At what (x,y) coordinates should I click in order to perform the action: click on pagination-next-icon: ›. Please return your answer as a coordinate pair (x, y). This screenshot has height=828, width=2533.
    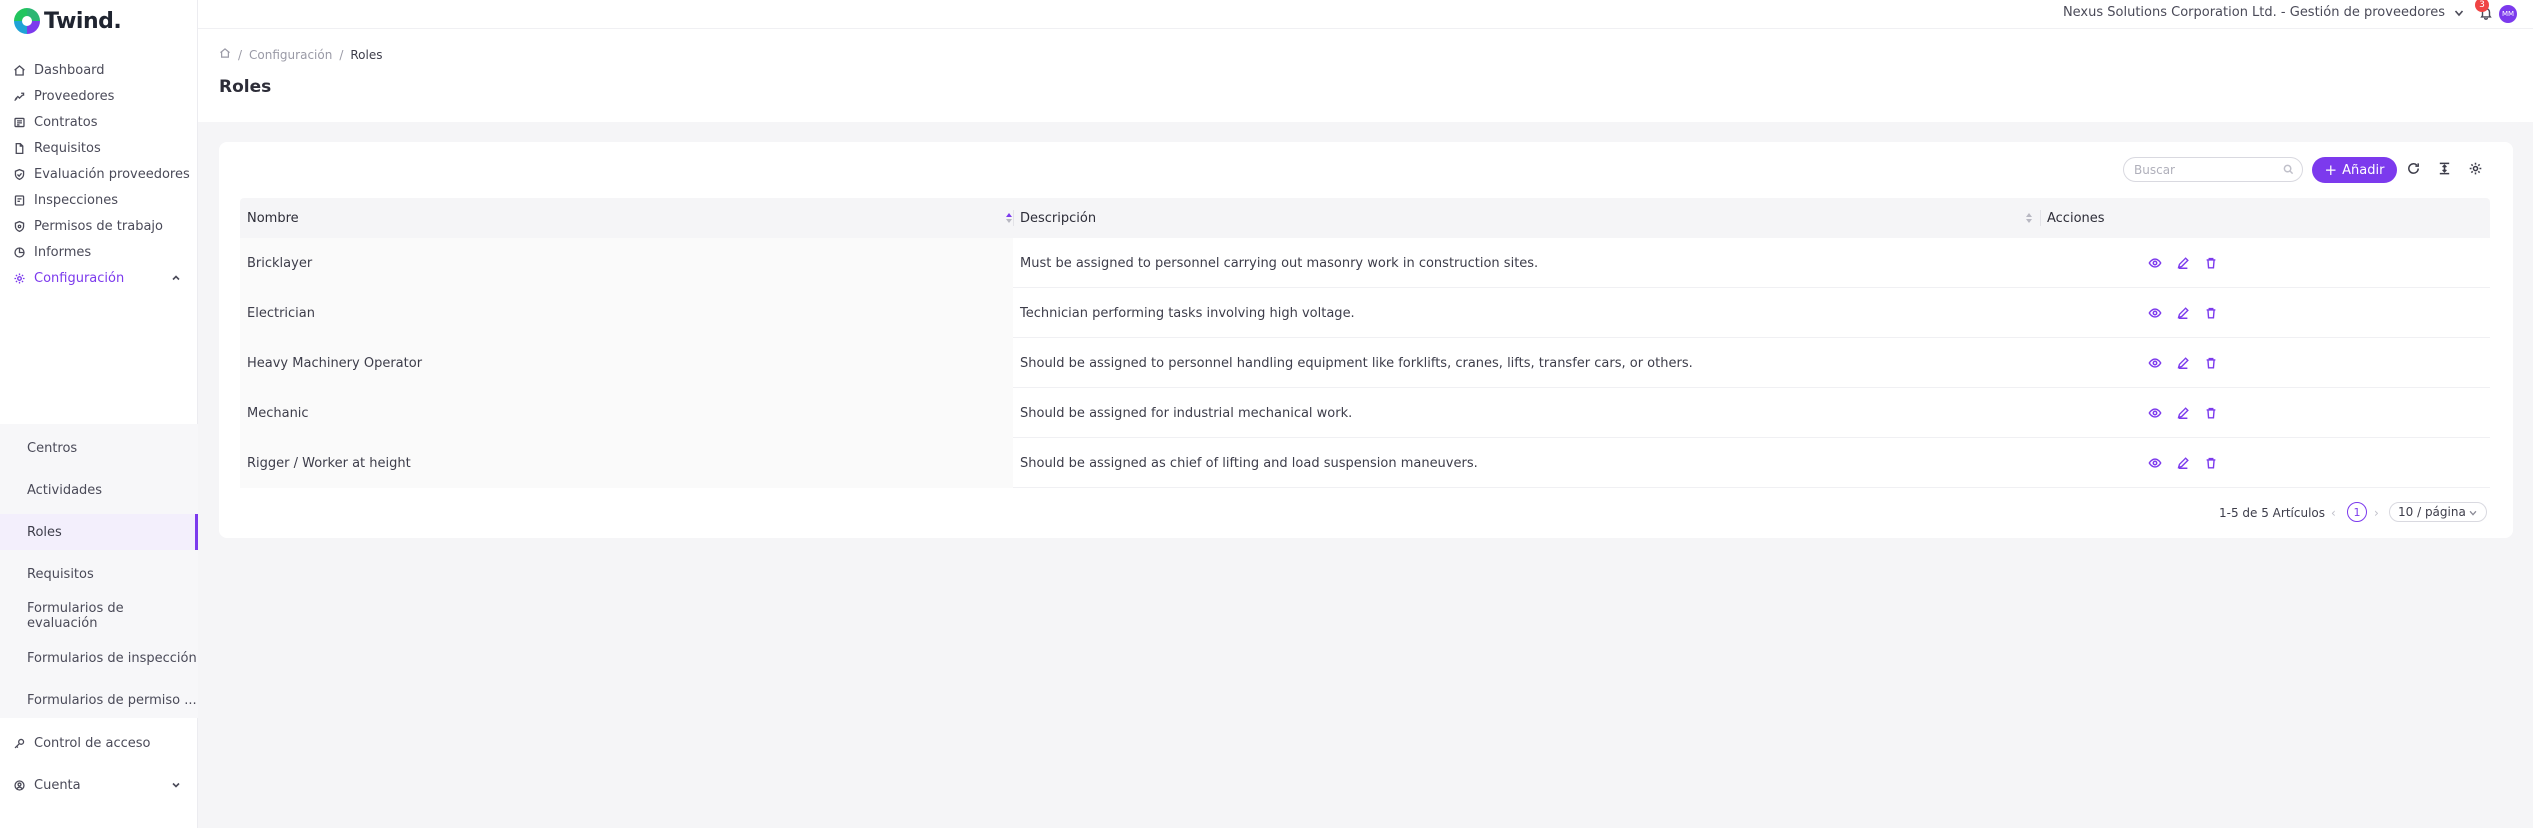
    Looking at the image, I should click on (2376, 513).